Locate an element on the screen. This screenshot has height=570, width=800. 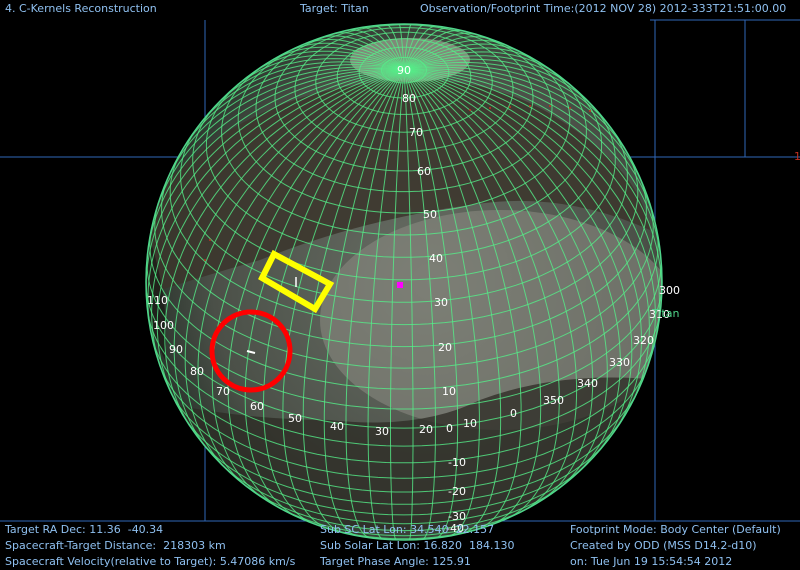
latitude-label: -10 is located at coordinates (457, 462).